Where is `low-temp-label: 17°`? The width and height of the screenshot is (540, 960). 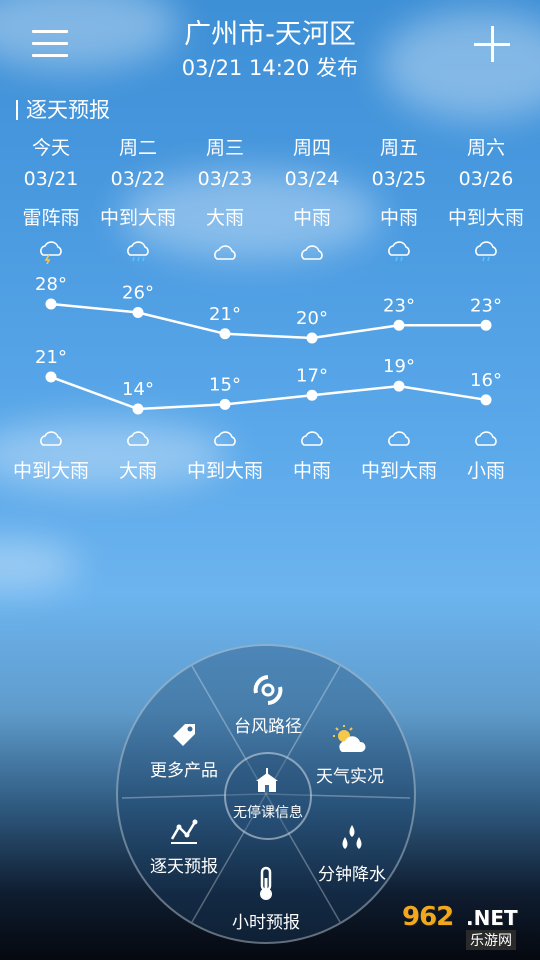
low-temp-label: 17° is located at coordinates (312, 375).